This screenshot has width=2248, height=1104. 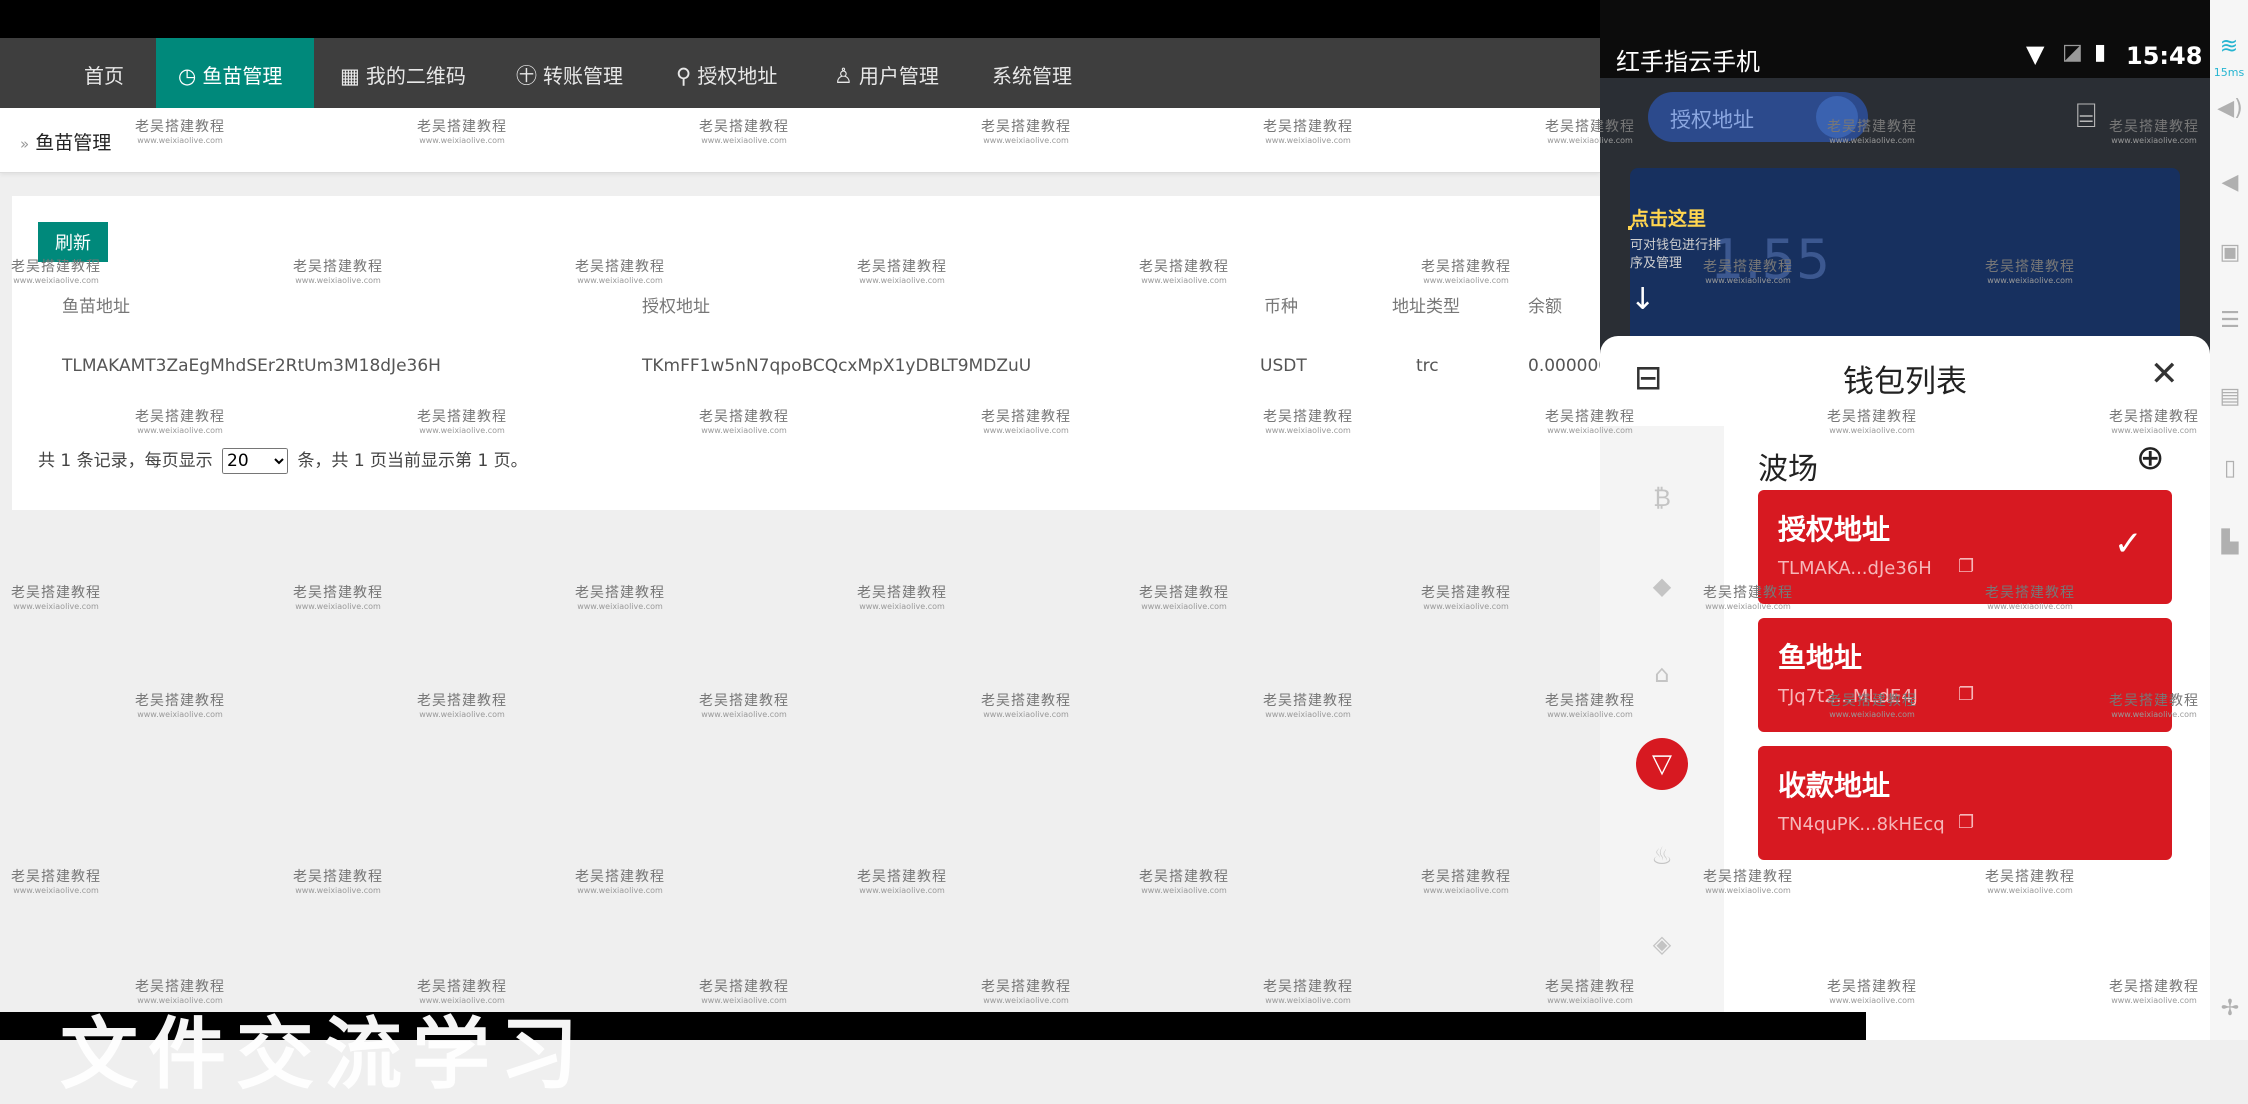 I want to click on nav-label: 系统管理, so click(x=1032, y=76).